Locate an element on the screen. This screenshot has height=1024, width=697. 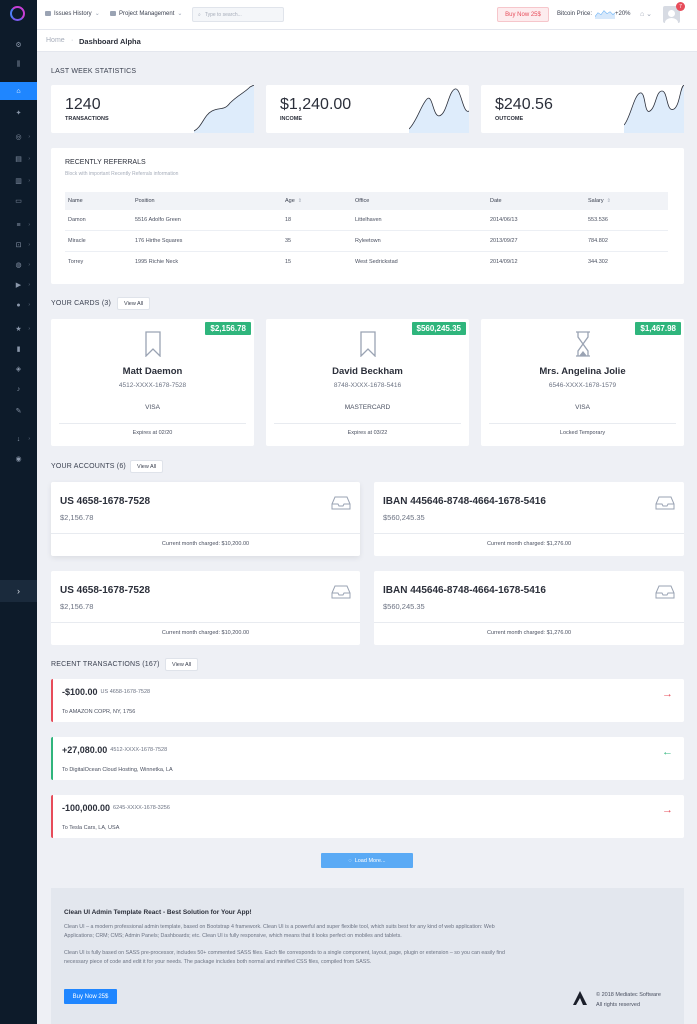
circle-icon: ◉ is located at coordinates (18, 459).